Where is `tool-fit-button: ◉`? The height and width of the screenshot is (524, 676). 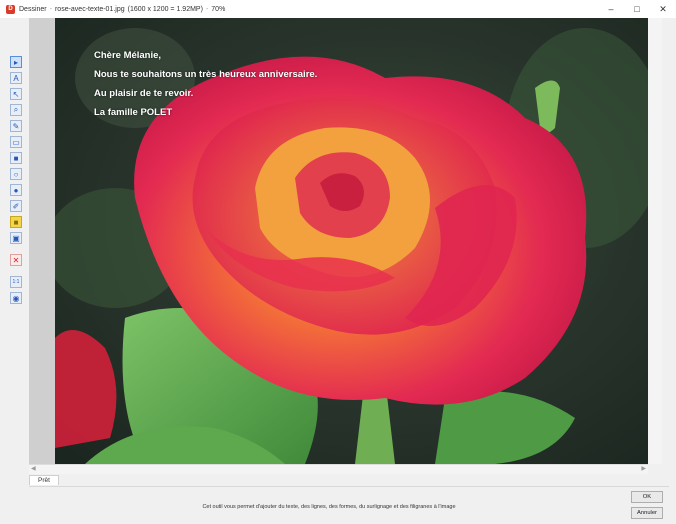 tool-fit-button: ◉ is located at coordinates (16, 298).